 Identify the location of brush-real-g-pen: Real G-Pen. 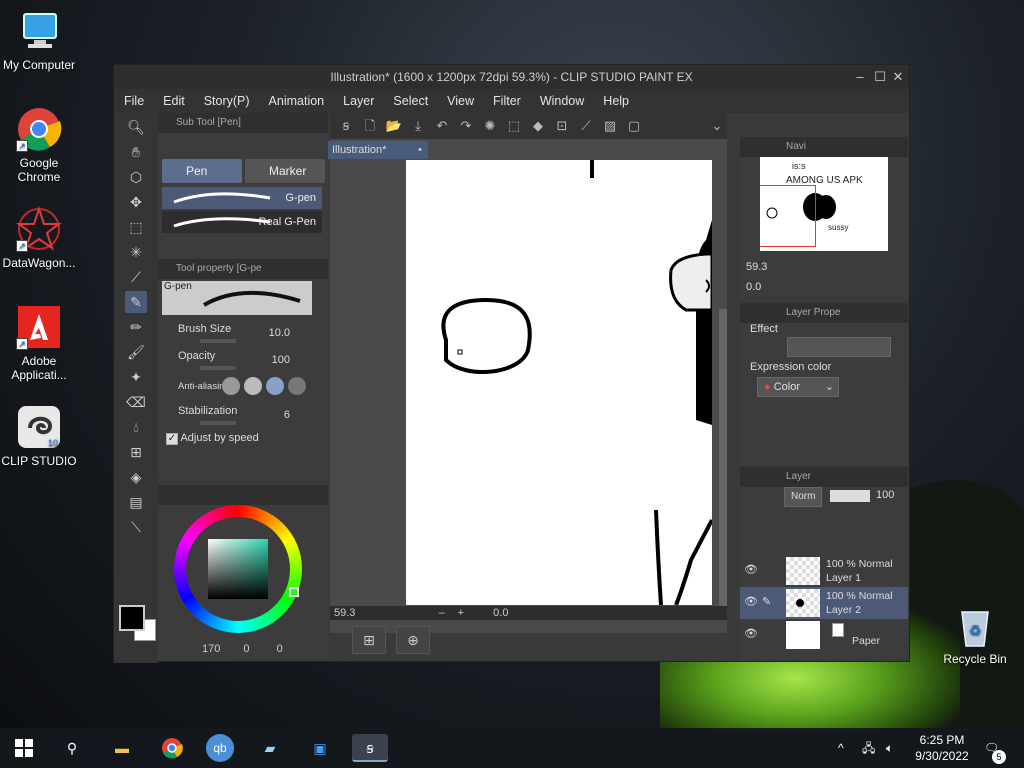
(242, 222).